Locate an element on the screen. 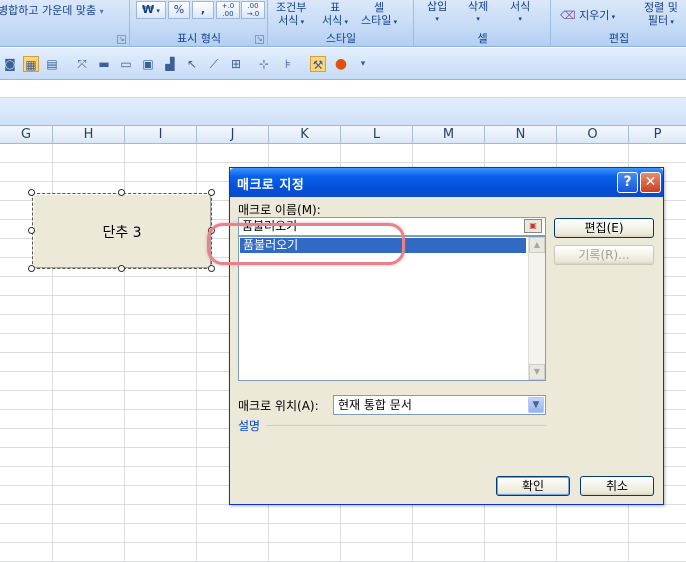 This screenshot has height=562, width=686. styles-group-label: 스타일 is located at coordinates (341, 38).